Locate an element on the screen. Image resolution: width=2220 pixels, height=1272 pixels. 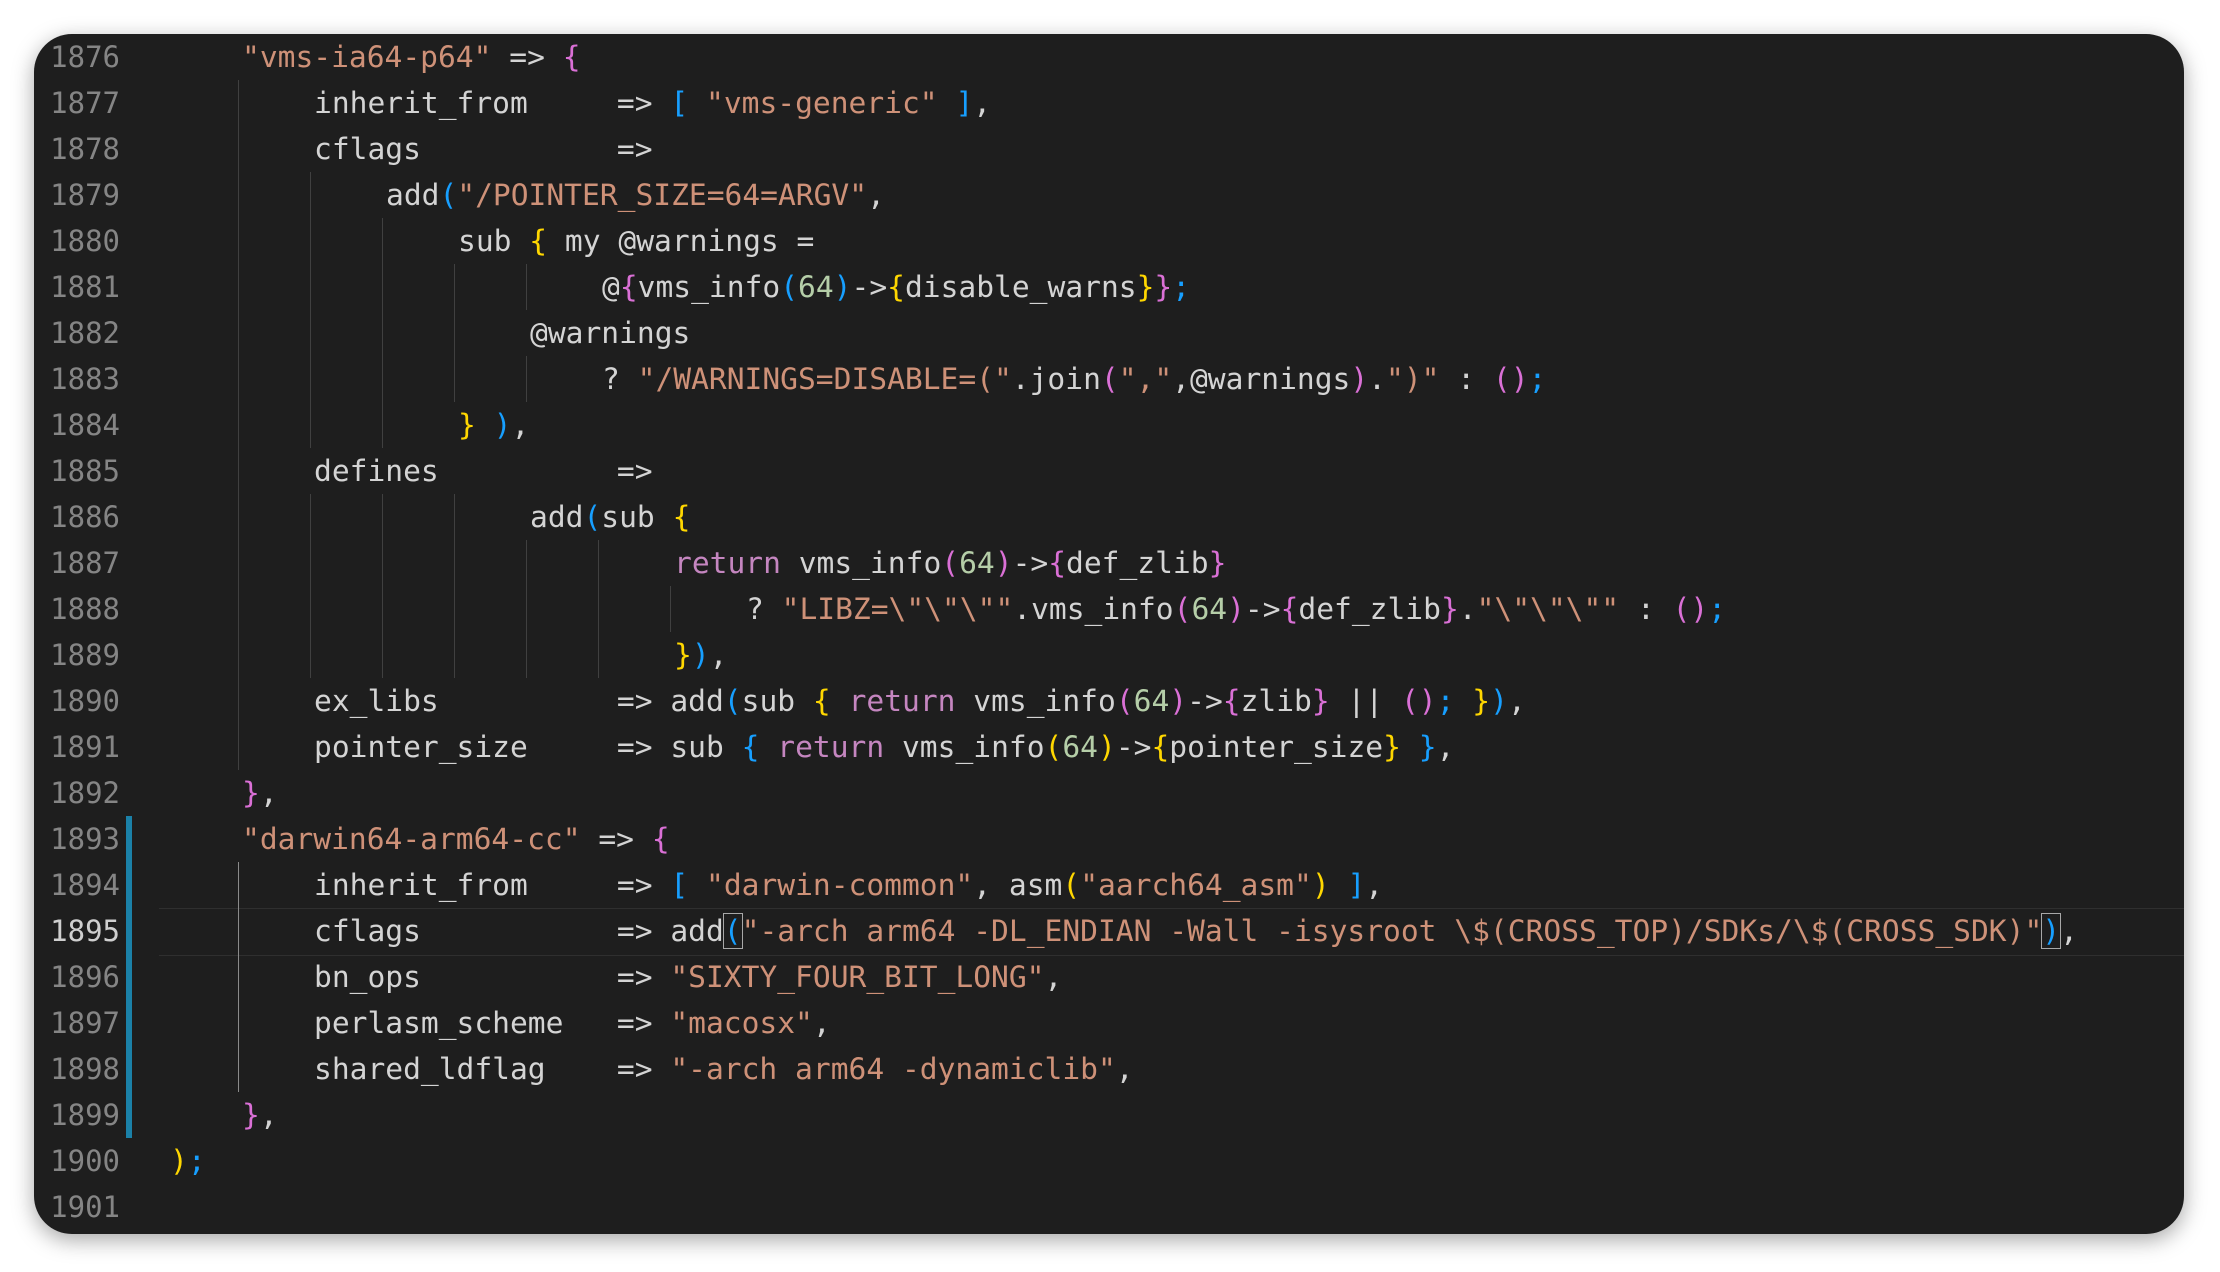
line-number: 1889 is located at coordinates (85, 655).